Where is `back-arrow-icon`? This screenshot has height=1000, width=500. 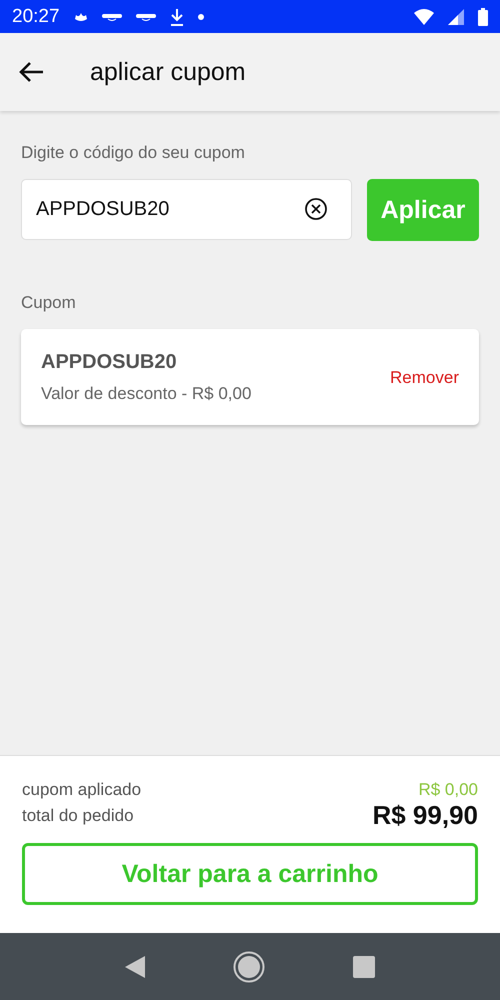
back-arrow-icon is located at coordinates (31, 72).